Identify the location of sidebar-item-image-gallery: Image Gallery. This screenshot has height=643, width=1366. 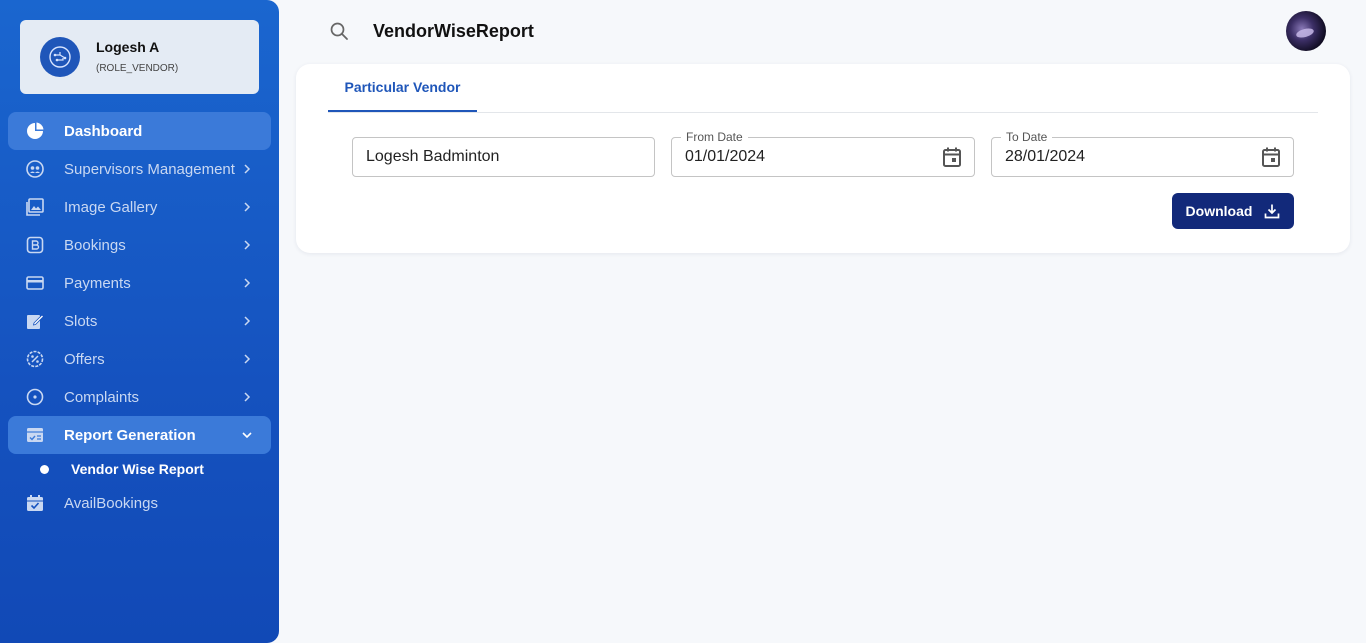
(139, 207).